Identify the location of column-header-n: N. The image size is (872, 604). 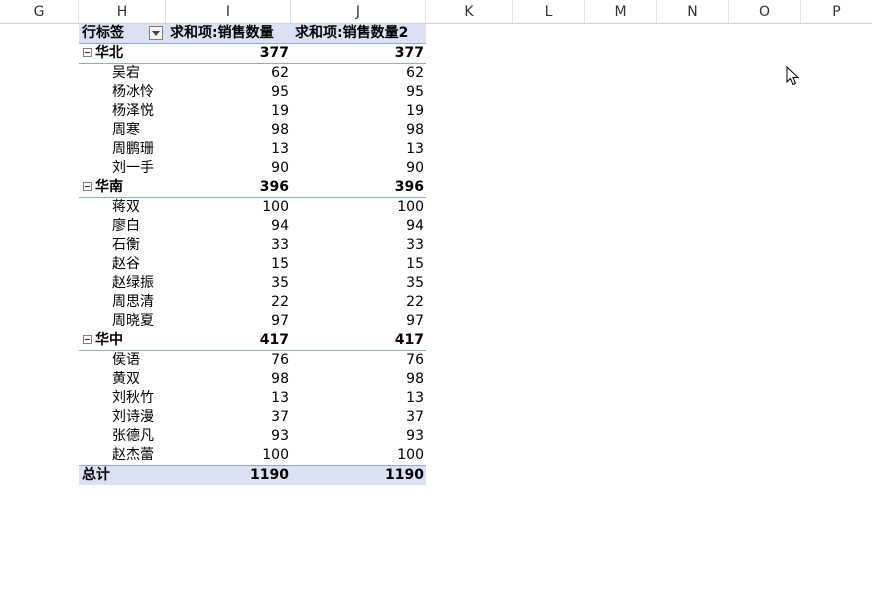
(693, 11).